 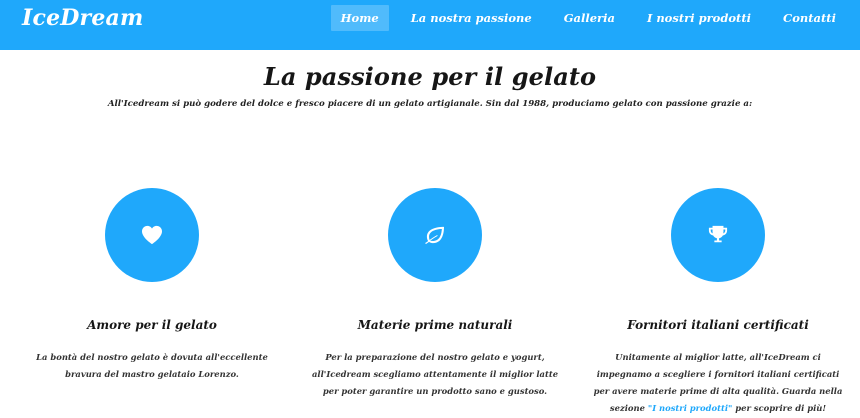 What do you see at coordinates (718, 324) in the screenshot?
I see `feature-title: Fornitori italiani certificati` at bounding box center [718, 324].